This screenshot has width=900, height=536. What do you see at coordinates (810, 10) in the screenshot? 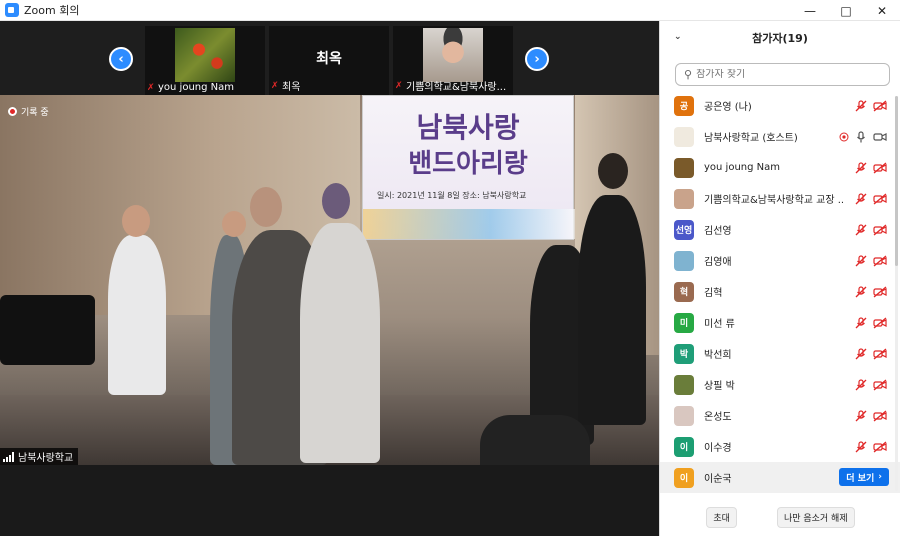
I see `minimize-icon: —` at bounding box center [810, 10].